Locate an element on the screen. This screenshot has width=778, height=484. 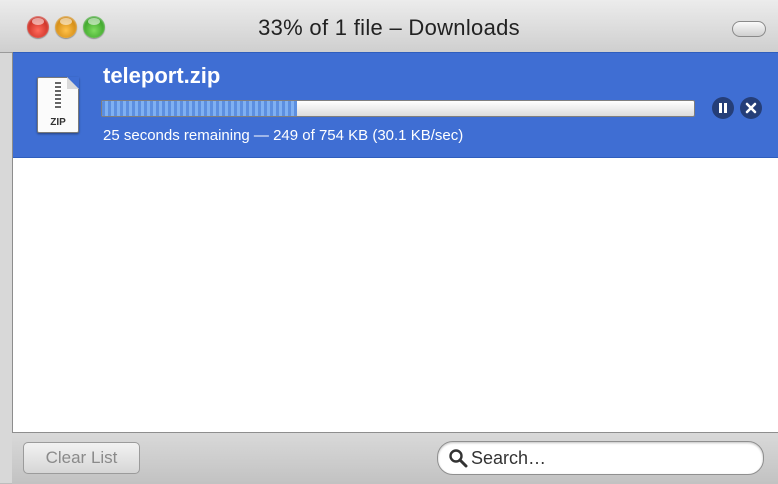
download-filename: teleport.zip is located at coordinates (162, 75).